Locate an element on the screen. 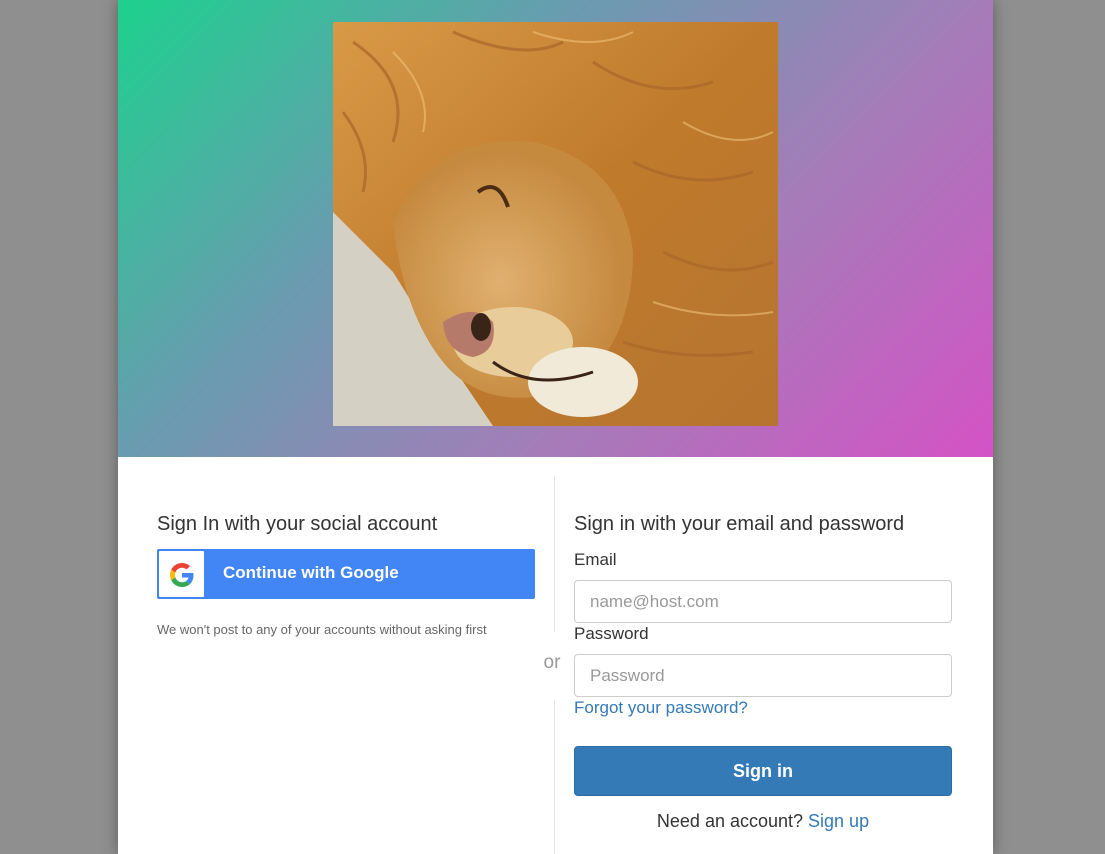  sign-up-link: Sign up is located at coordinates (838, 821).